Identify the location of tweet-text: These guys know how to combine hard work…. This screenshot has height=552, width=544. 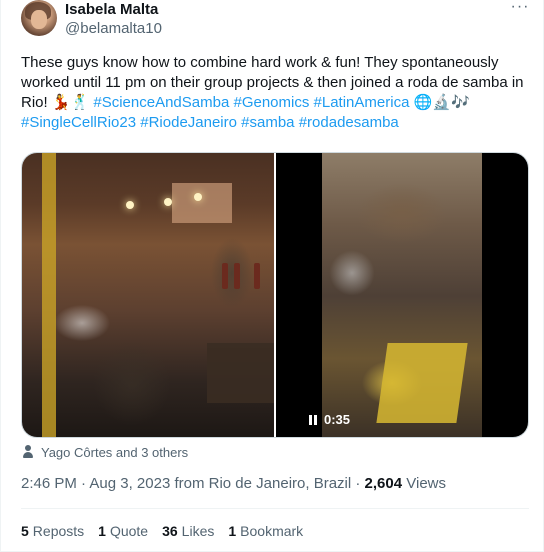
(275, 93).